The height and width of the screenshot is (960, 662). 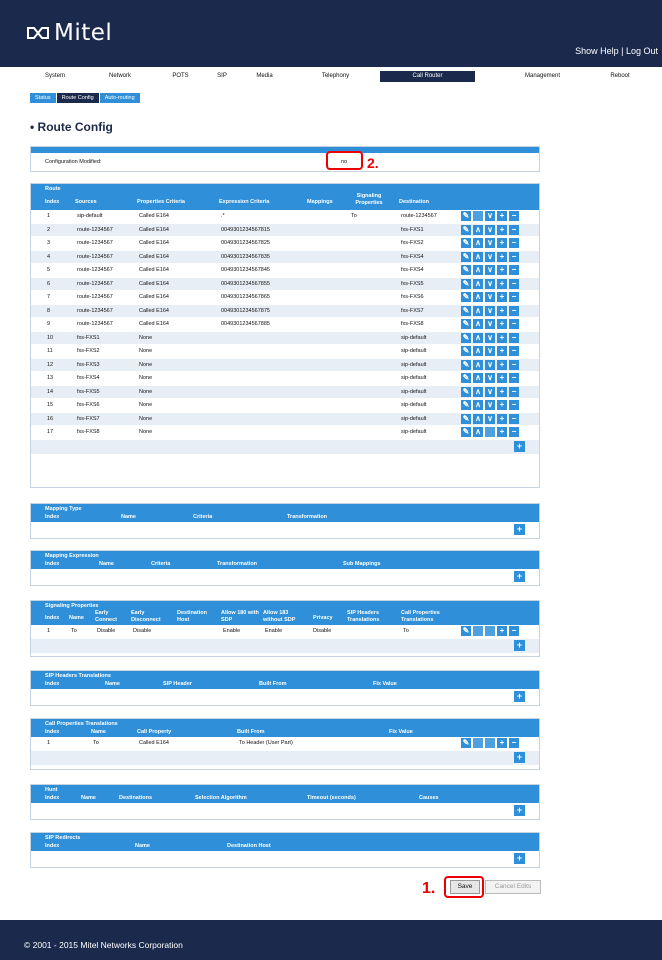 I want to click on nav-network: Network, so click(x=120, y=76).